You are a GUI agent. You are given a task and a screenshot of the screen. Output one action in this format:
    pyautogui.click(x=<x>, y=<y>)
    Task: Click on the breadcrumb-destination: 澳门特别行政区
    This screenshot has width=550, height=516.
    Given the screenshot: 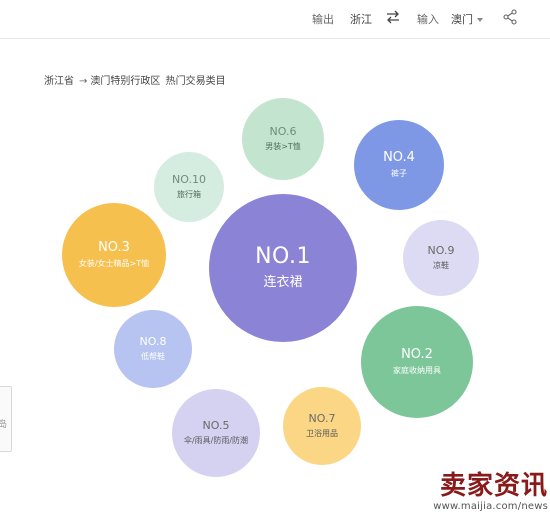 What is the action you would take?
    pyautogui.click(x=125, y=81)
    